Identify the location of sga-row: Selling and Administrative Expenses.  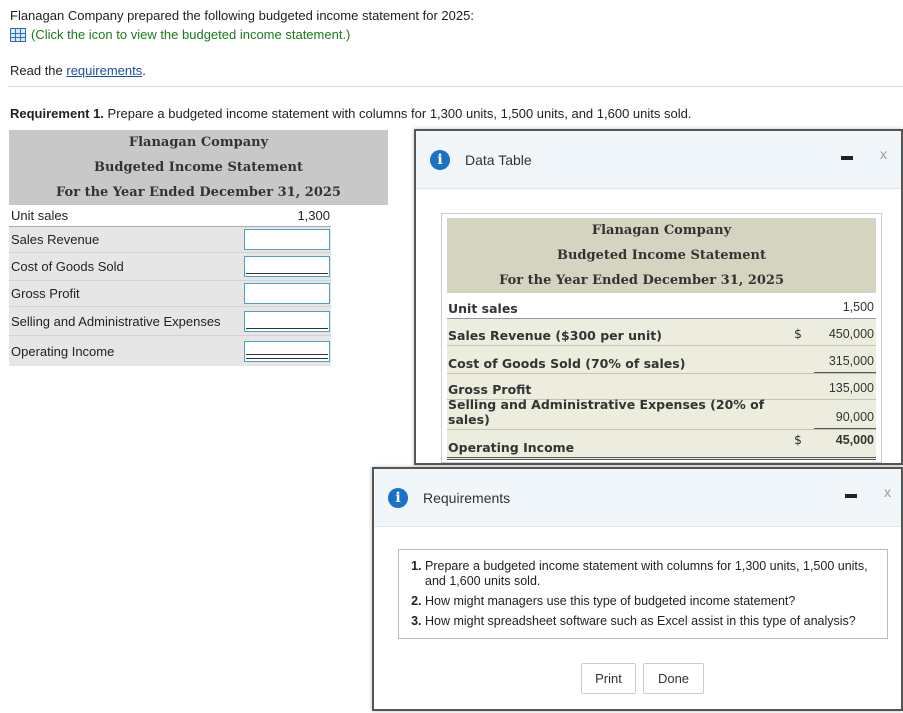
(170, 321).